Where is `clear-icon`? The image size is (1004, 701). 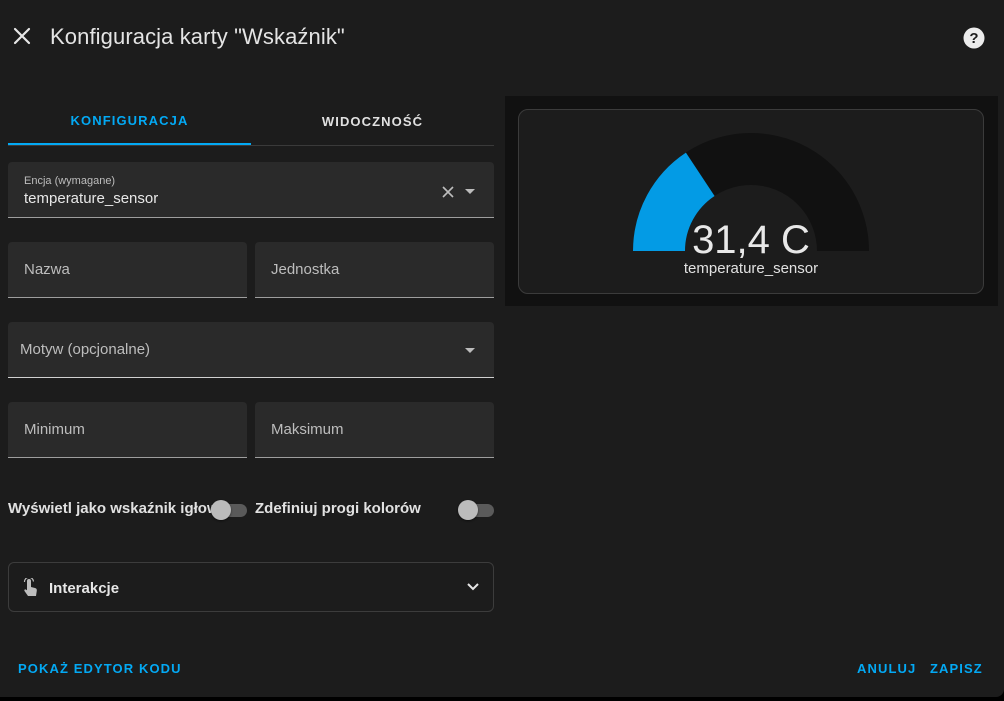 clear-icon is located at coordinates (448, 192).